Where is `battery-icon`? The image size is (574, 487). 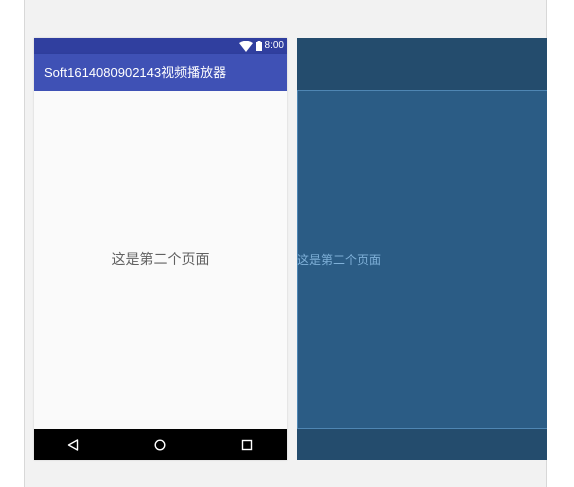 battery-icon is located at coordinates (258, 46).